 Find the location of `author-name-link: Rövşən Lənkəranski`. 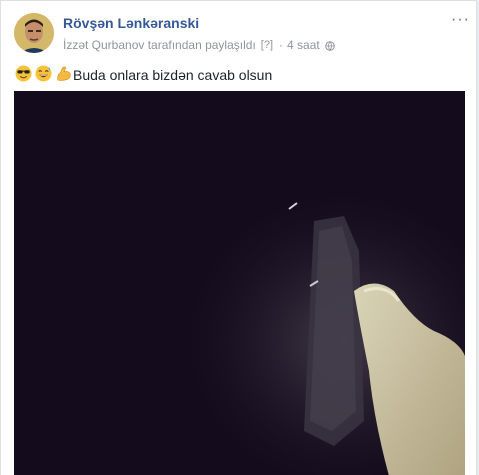

author-name-link: Rövşən Lənkəranski is located at coordinates (131, 23).